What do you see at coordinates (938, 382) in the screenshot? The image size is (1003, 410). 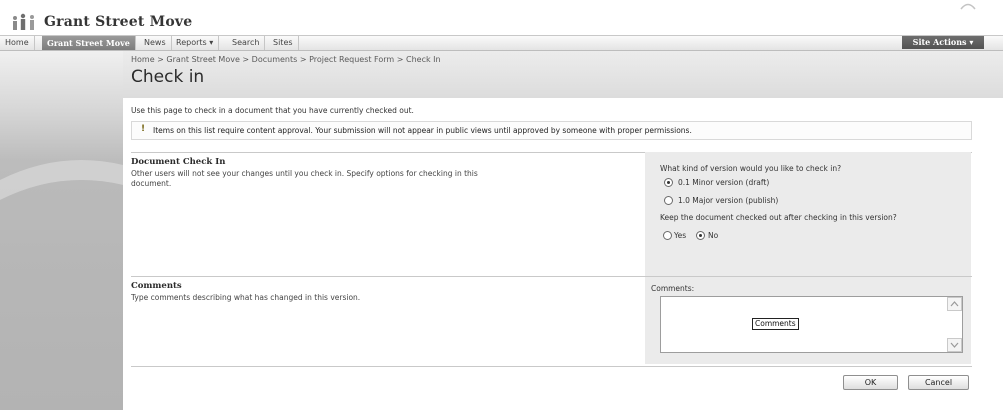 I see `cancel-button: Cancel` at bounding box center [938, 382].